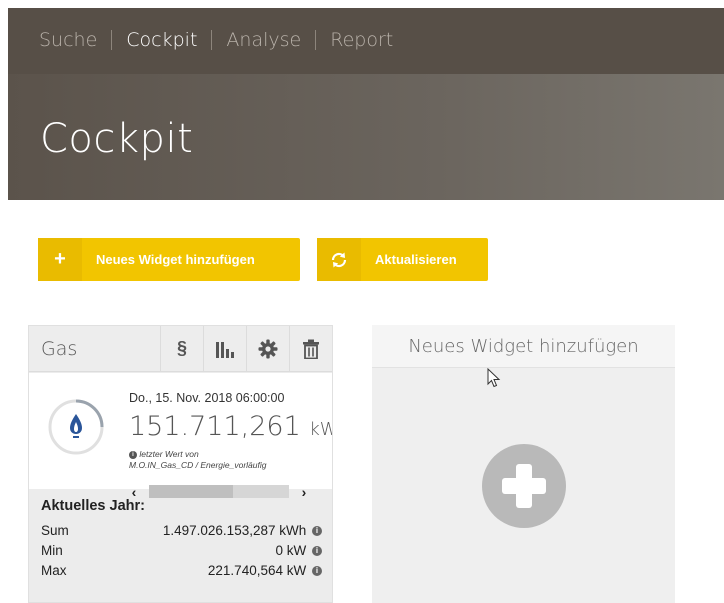  What do you see at coordinates (207, 398) in the screenshot?
I see `last-reading-date: Do., 15. Nov. 2018 06:00:00` at bounding box center [207, 398].